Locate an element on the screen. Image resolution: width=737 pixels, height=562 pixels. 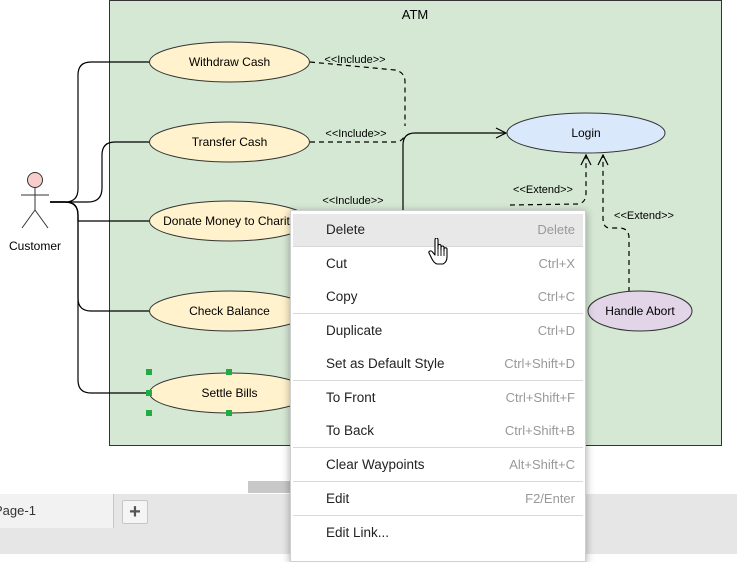
include-label-3: <<Include>> is located at coordinates (352, 201).